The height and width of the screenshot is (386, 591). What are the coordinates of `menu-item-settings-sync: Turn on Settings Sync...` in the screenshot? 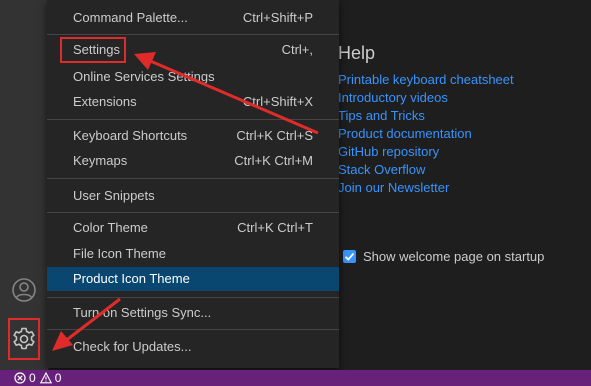 It's located at (193, 313).